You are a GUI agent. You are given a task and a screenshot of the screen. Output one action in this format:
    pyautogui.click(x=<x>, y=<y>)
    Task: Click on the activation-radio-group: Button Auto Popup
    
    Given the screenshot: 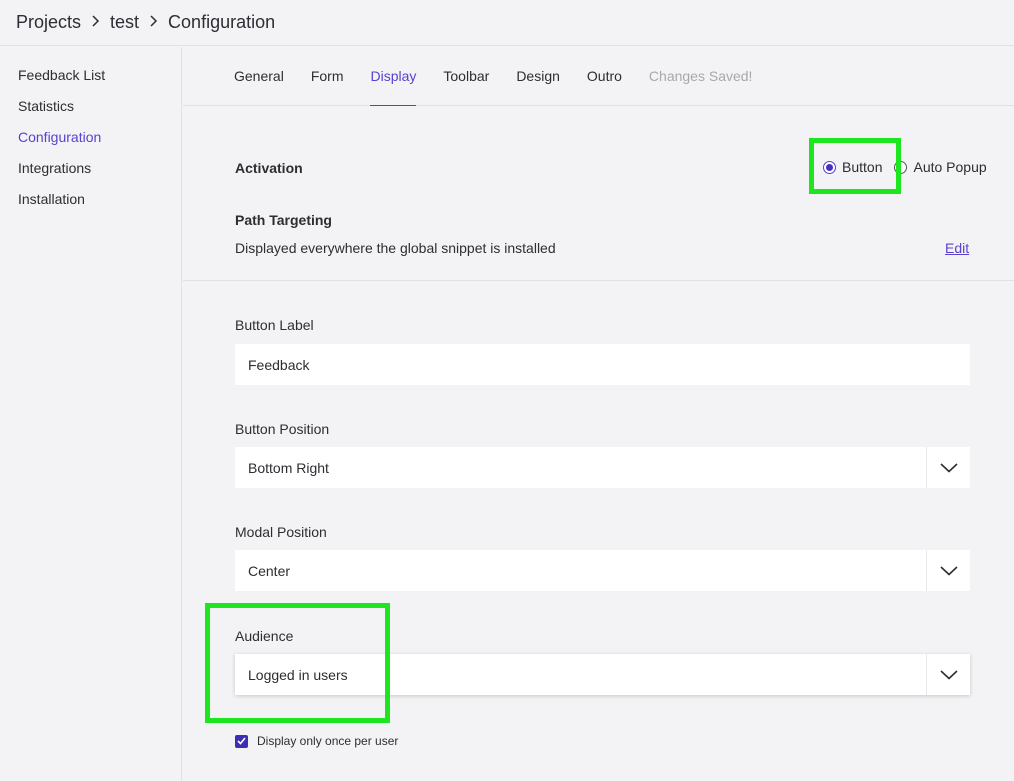 What is the action you would take?
    pyautogui.click(x=907, y=167)
    